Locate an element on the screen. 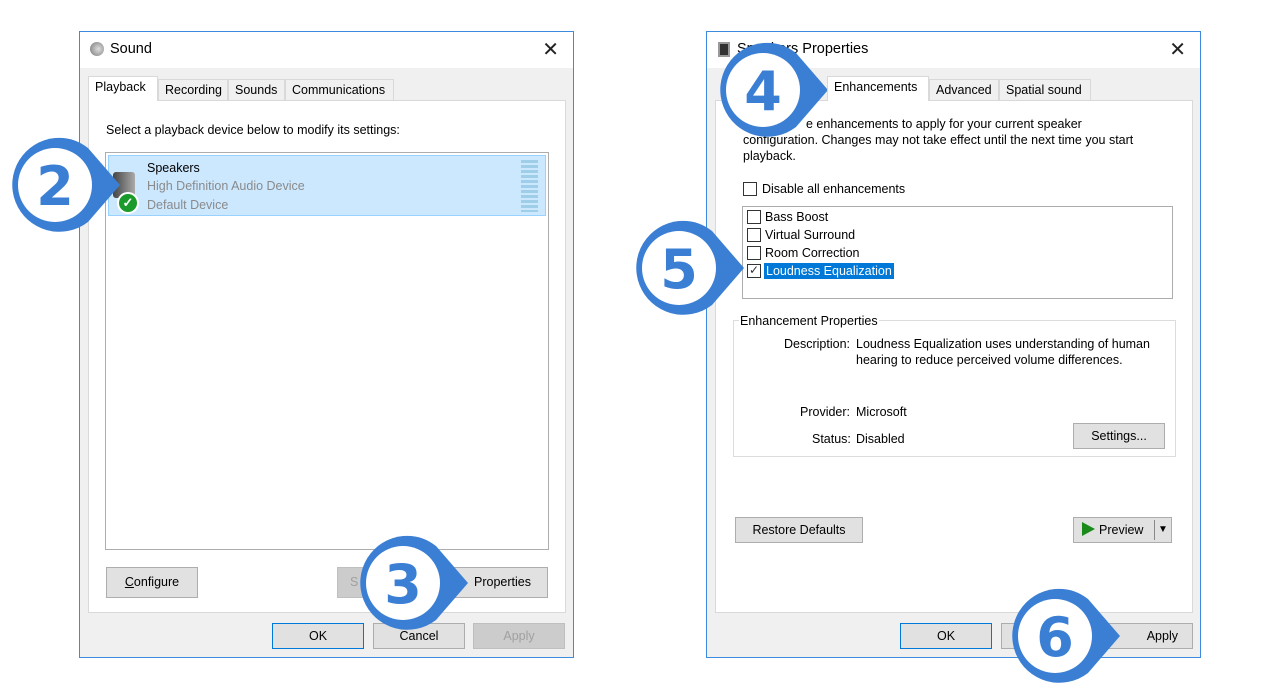  disable-all-checkbox is located at coordinates (750, 189).